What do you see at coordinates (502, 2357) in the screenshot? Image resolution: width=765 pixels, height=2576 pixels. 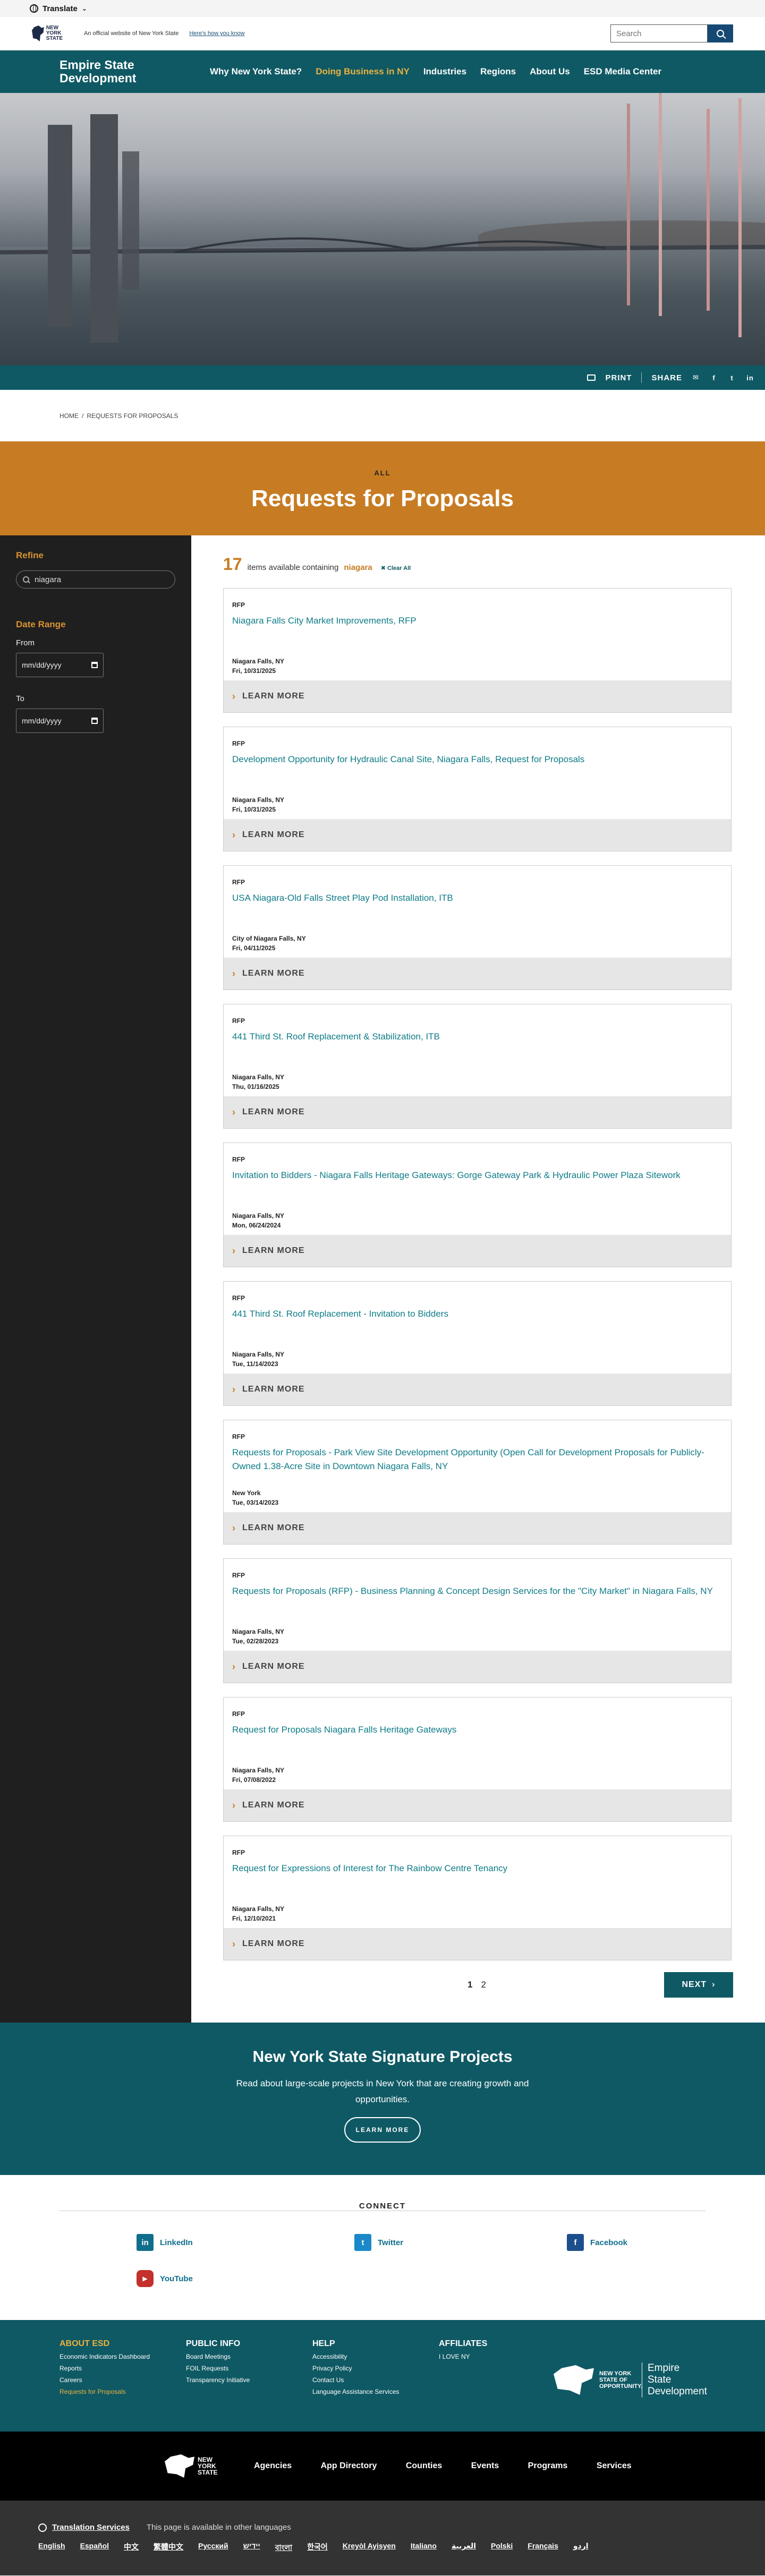 I see `footer-link: I LOVE NY` at bounding box center [502, 2357].